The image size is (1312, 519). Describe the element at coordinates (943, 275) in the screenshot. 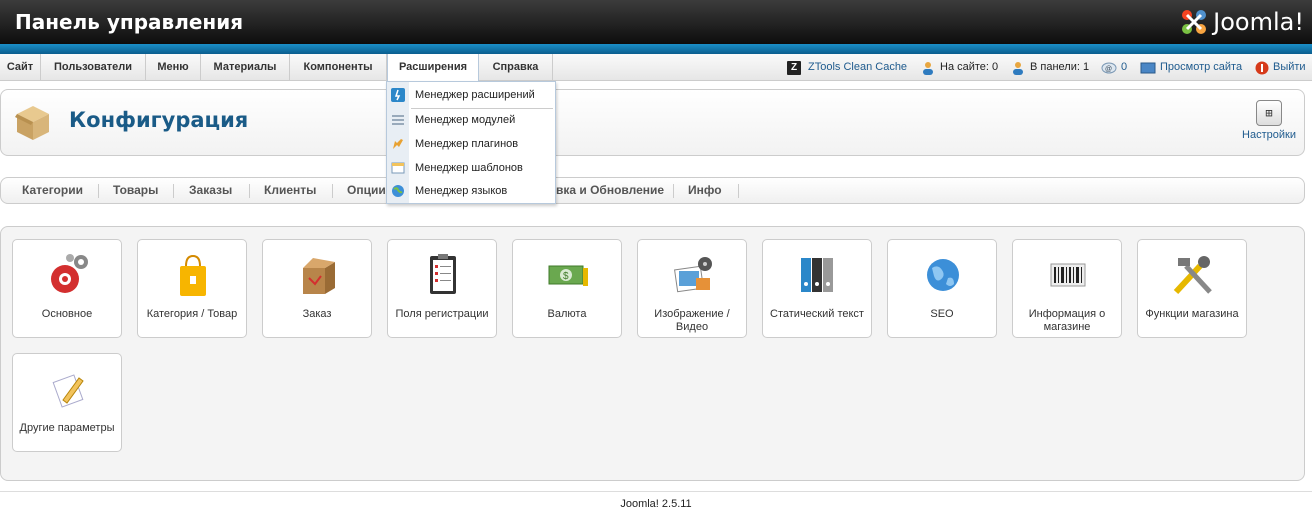

I see `globe-icon` at that location.